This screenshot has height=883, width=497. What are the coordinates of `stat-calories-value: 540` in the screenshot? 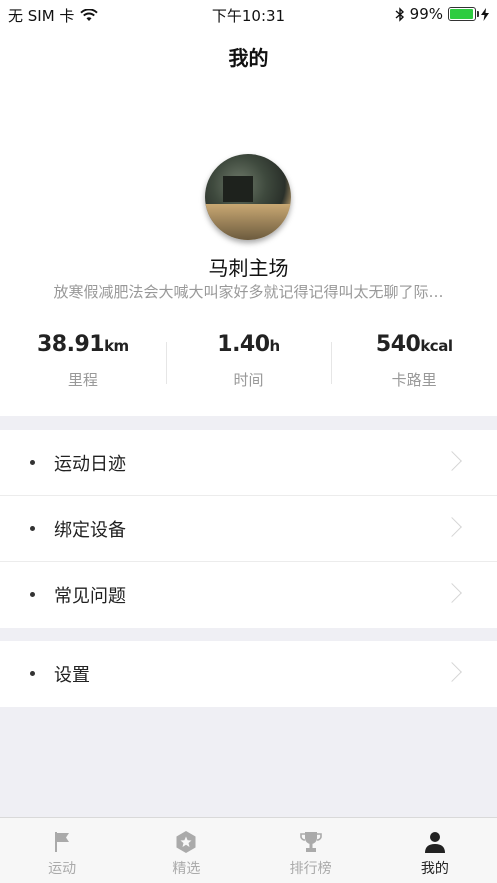 It's located at (398, 344).